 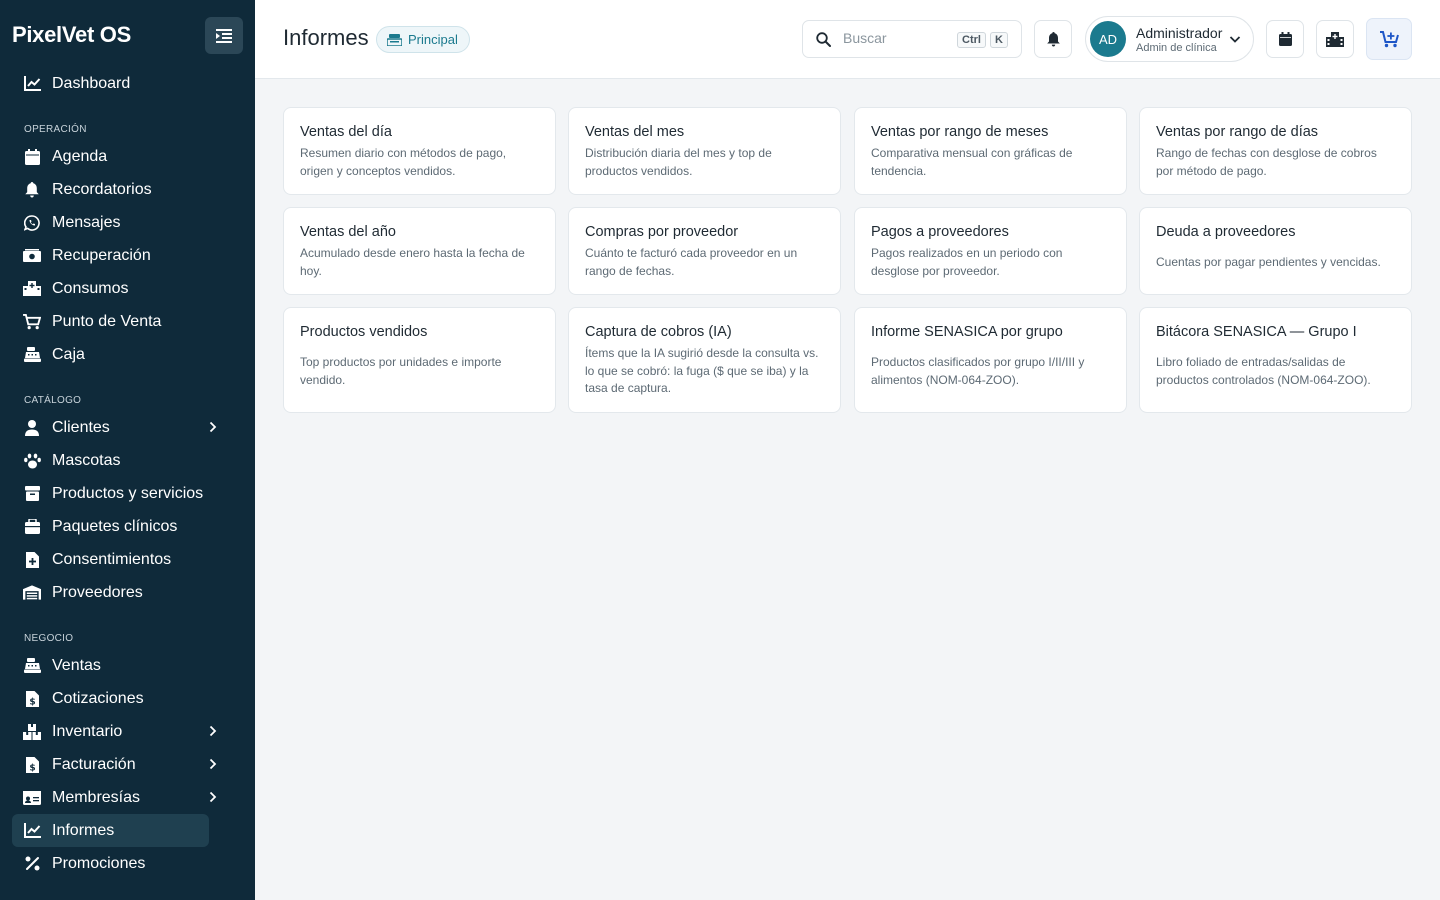 I want to click on sidebar-item-consentimientos: Consentimientos, so click(x=110, y=559).